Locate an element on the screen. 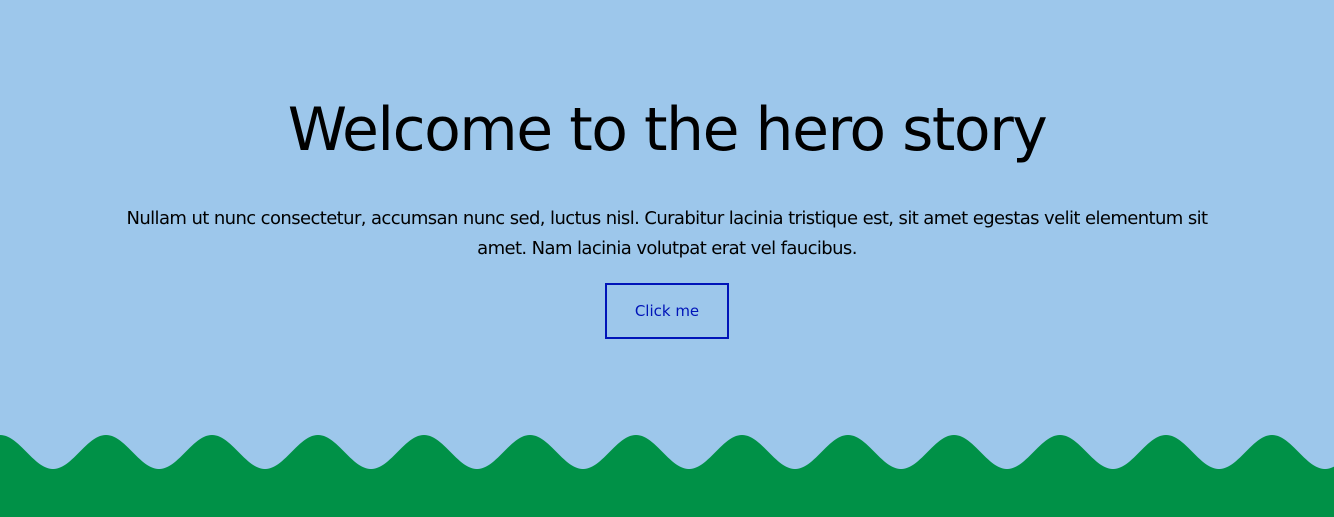 The height and width of the screenshot is (517, 1334). hero-title: Welcome to the hero story is located at coordinates (667, 130).